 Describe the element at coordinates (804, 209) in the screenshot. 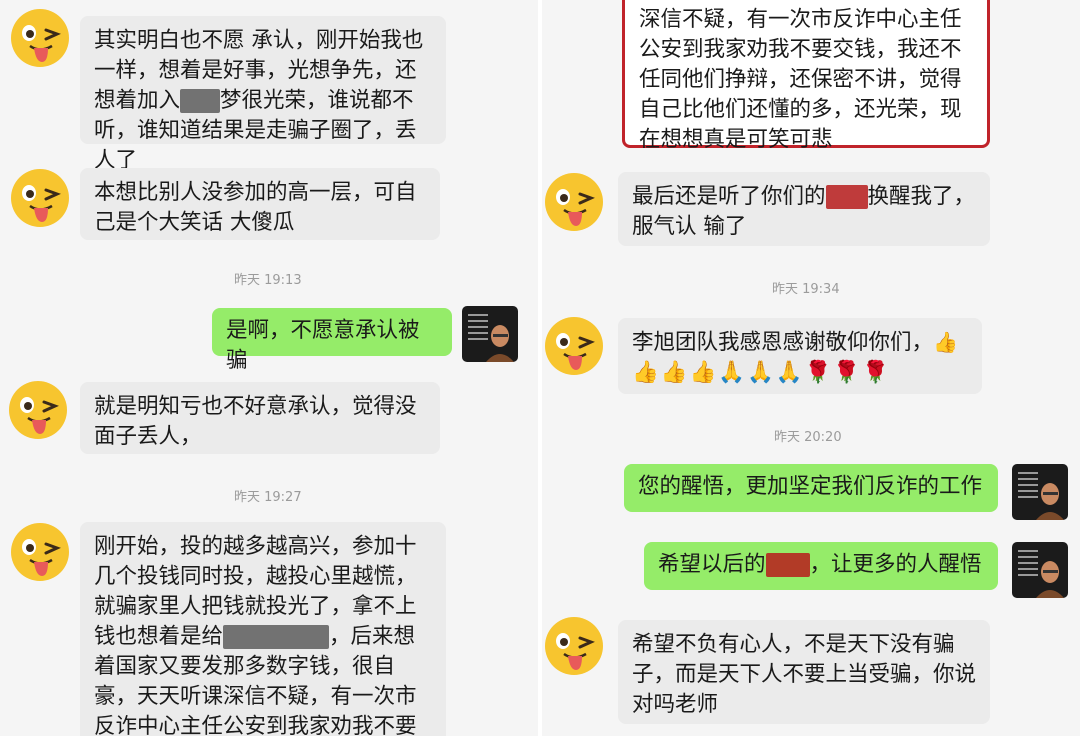

I see `incoming-message-bubble: 最后还是听了你们的 换醒我了，服气认 输了` at that location.